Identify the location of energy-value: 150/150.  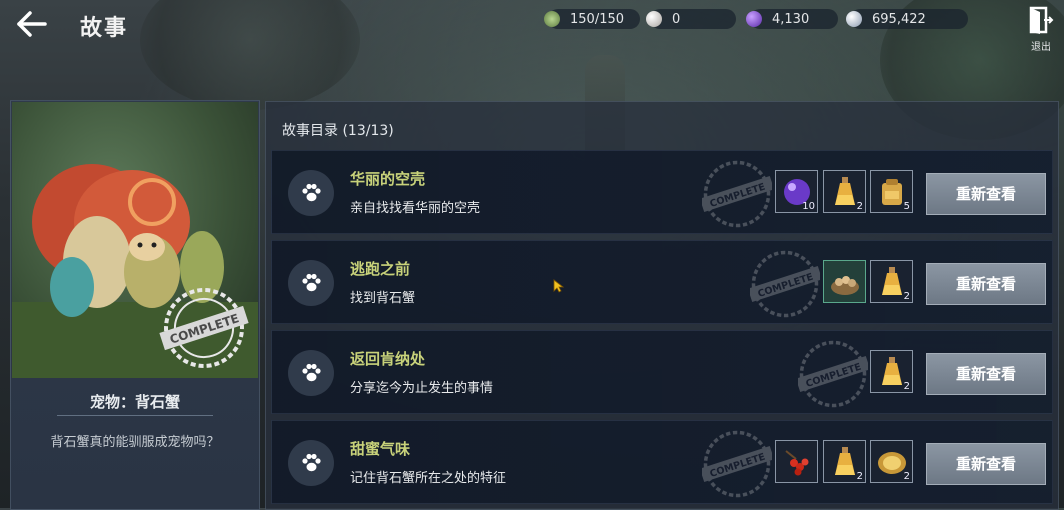
(597, 19).